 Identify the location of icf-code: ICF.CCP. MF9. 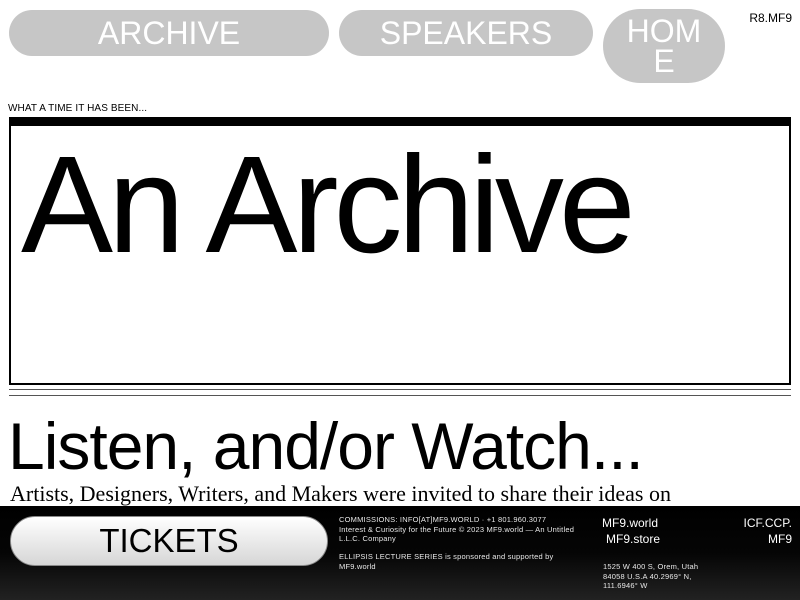
(767, 531).